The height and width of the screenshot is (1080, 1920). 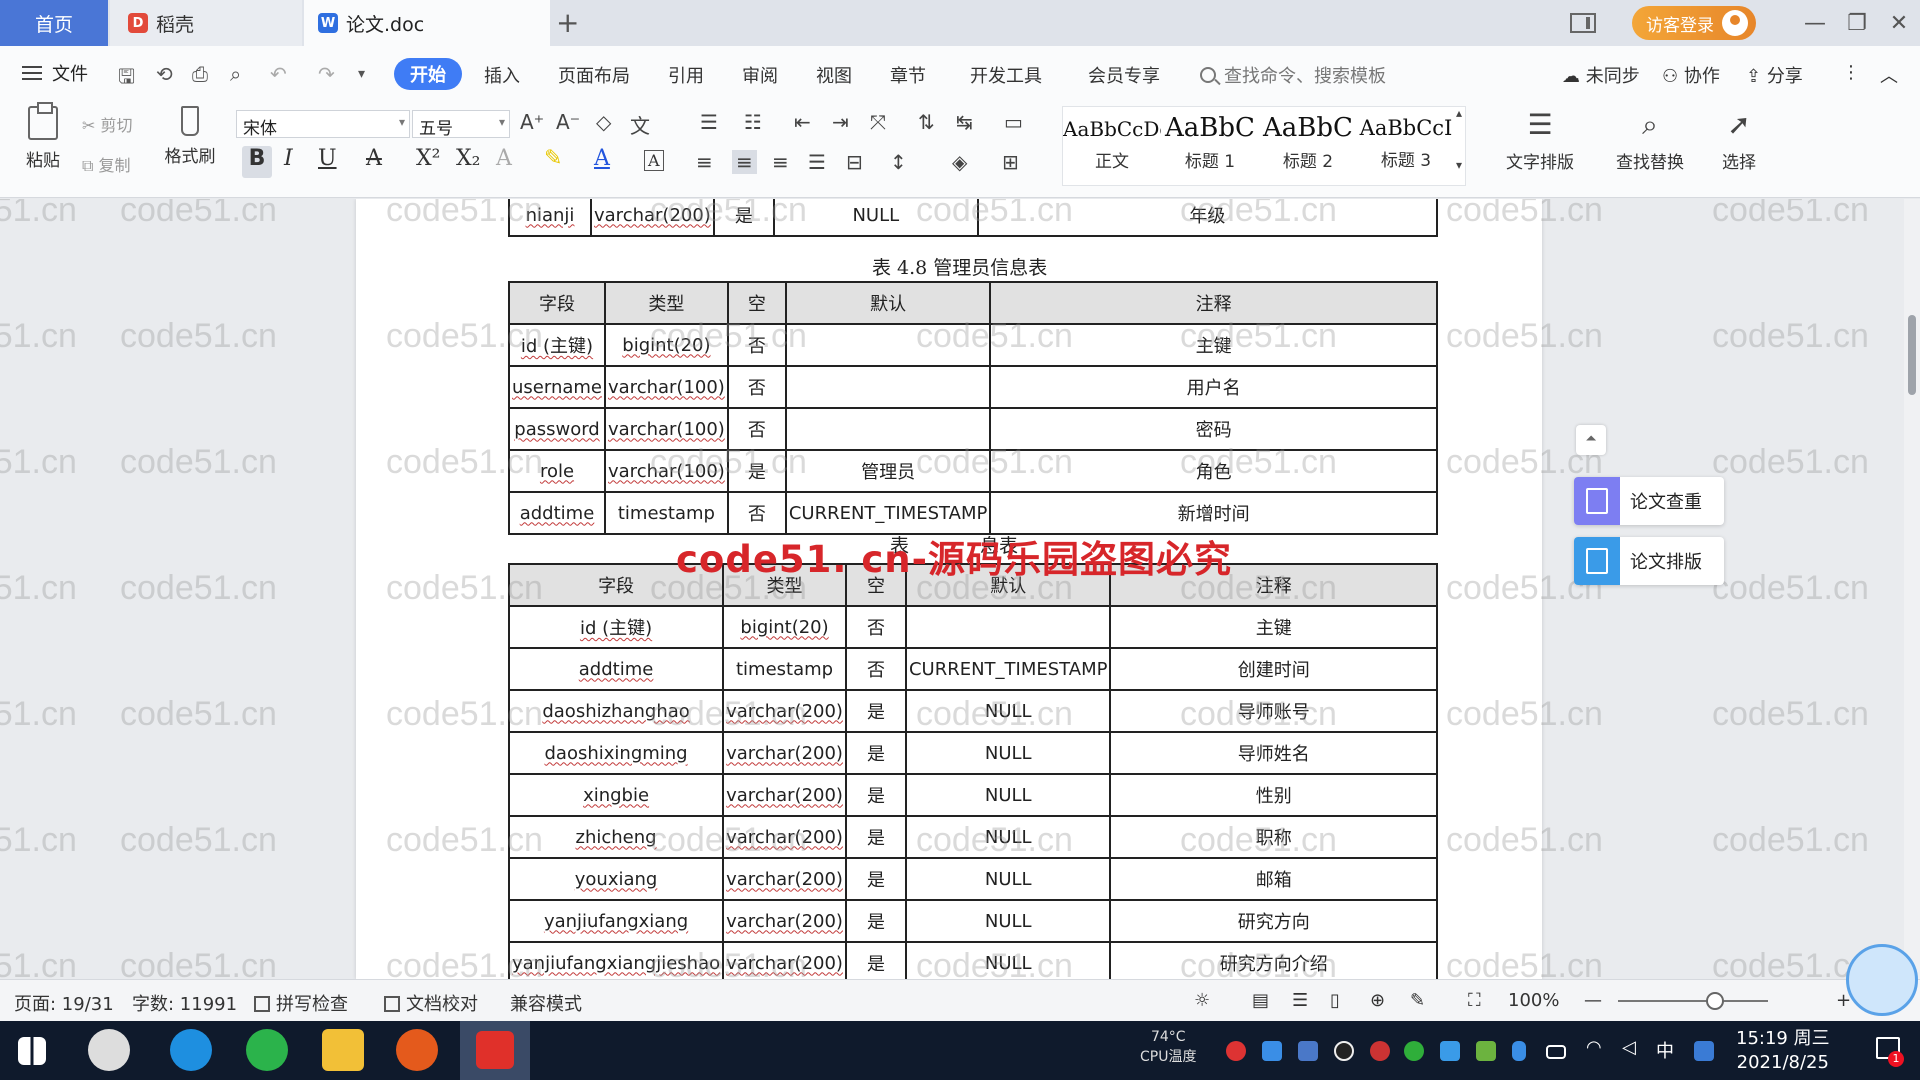 I want to click on windows-start-icon, so click(x=32, y=1051).